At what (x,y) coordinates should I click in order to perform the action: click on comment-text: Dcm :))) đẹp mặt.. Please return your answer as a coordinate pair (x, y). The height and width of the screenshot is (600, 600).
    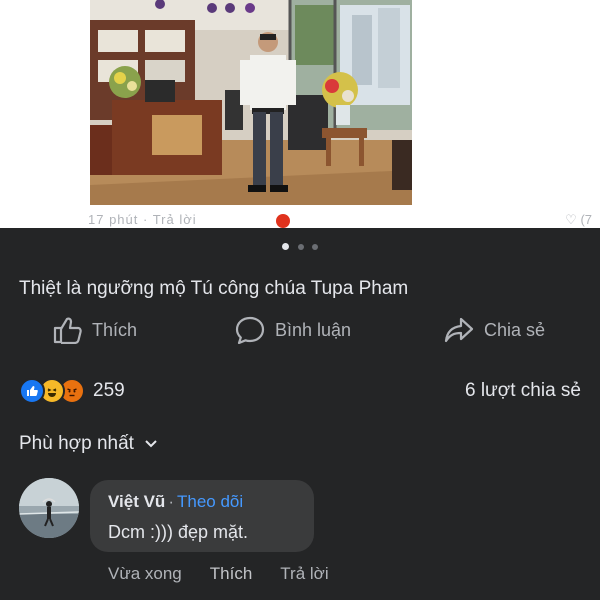
    Looking at the image, I should click on (178, 532).